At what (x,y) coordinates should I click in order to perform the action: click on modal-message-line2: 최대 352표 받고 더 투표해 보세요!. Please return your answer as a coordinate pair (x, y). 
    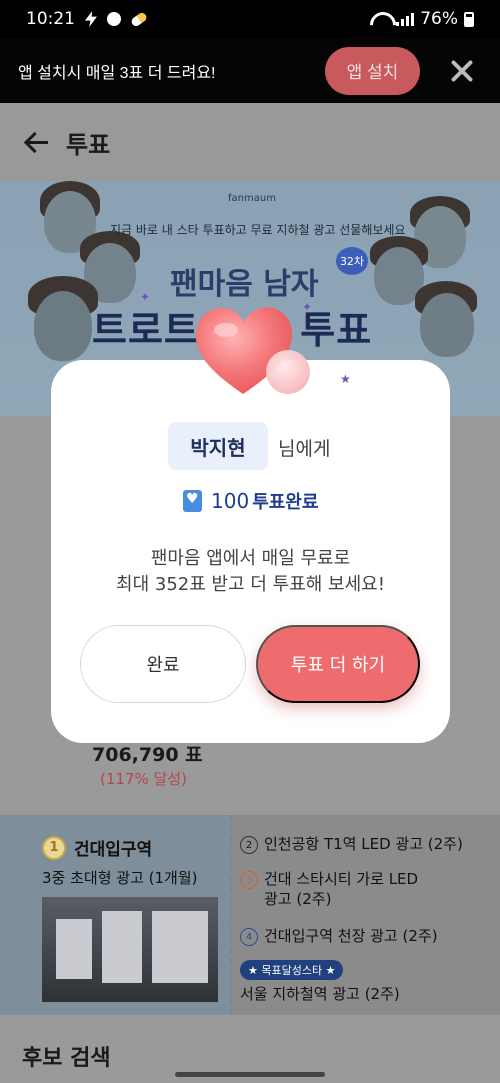
    Looking at the image, I should click on (250, 585).